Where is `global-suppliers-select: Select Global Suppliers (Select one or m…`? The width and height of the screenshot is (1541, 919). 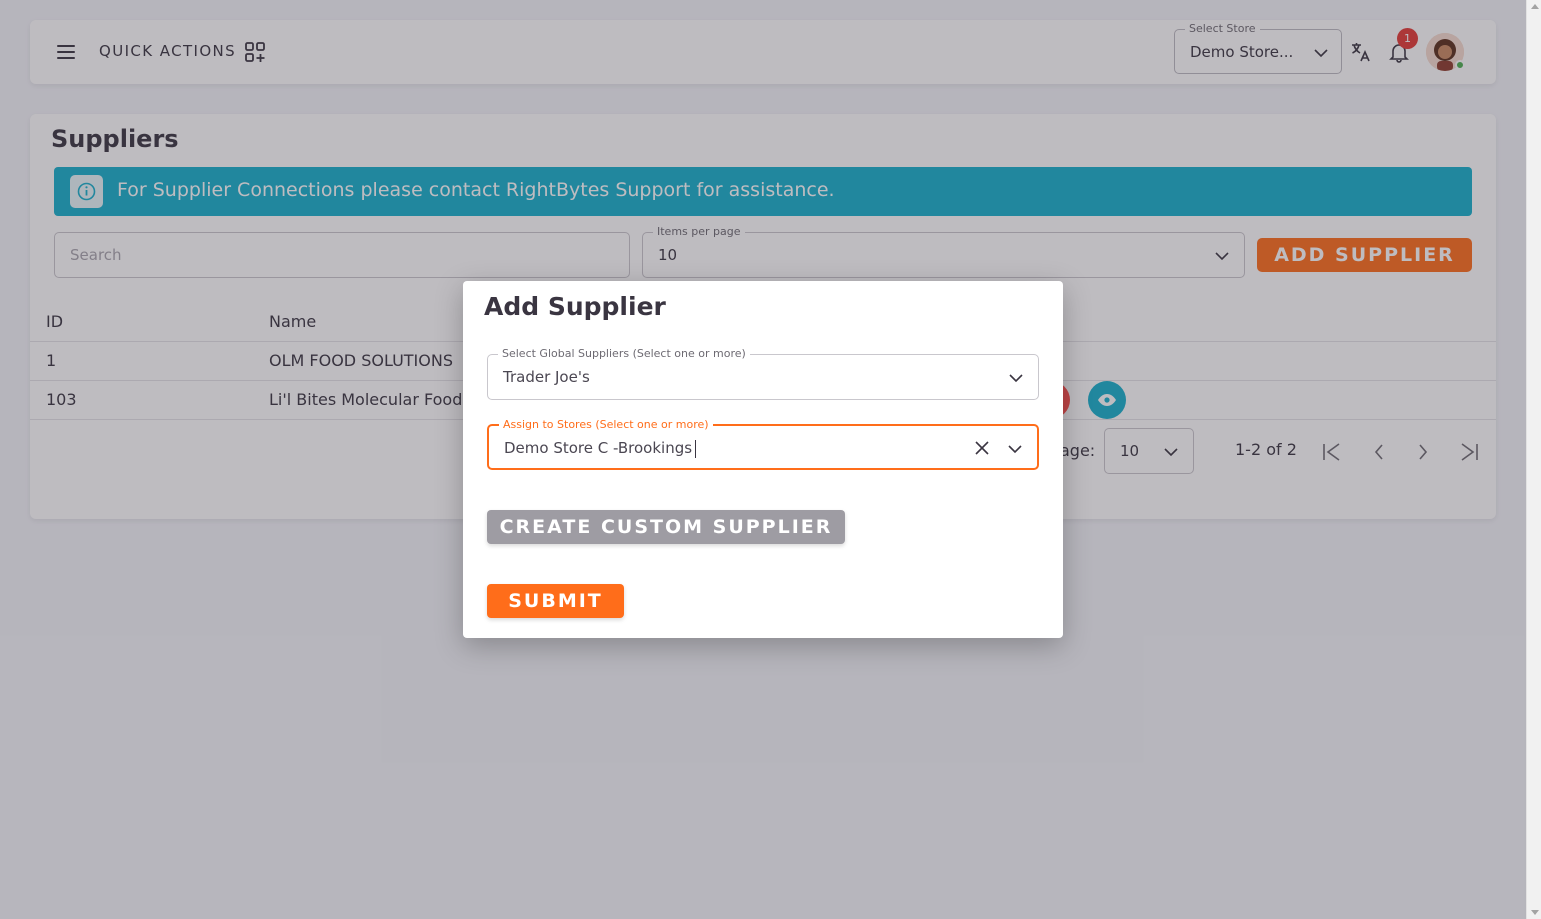 global-suppliers-select: Select Global Suppliers (Select one or m… is located at coordinates (763, 373).